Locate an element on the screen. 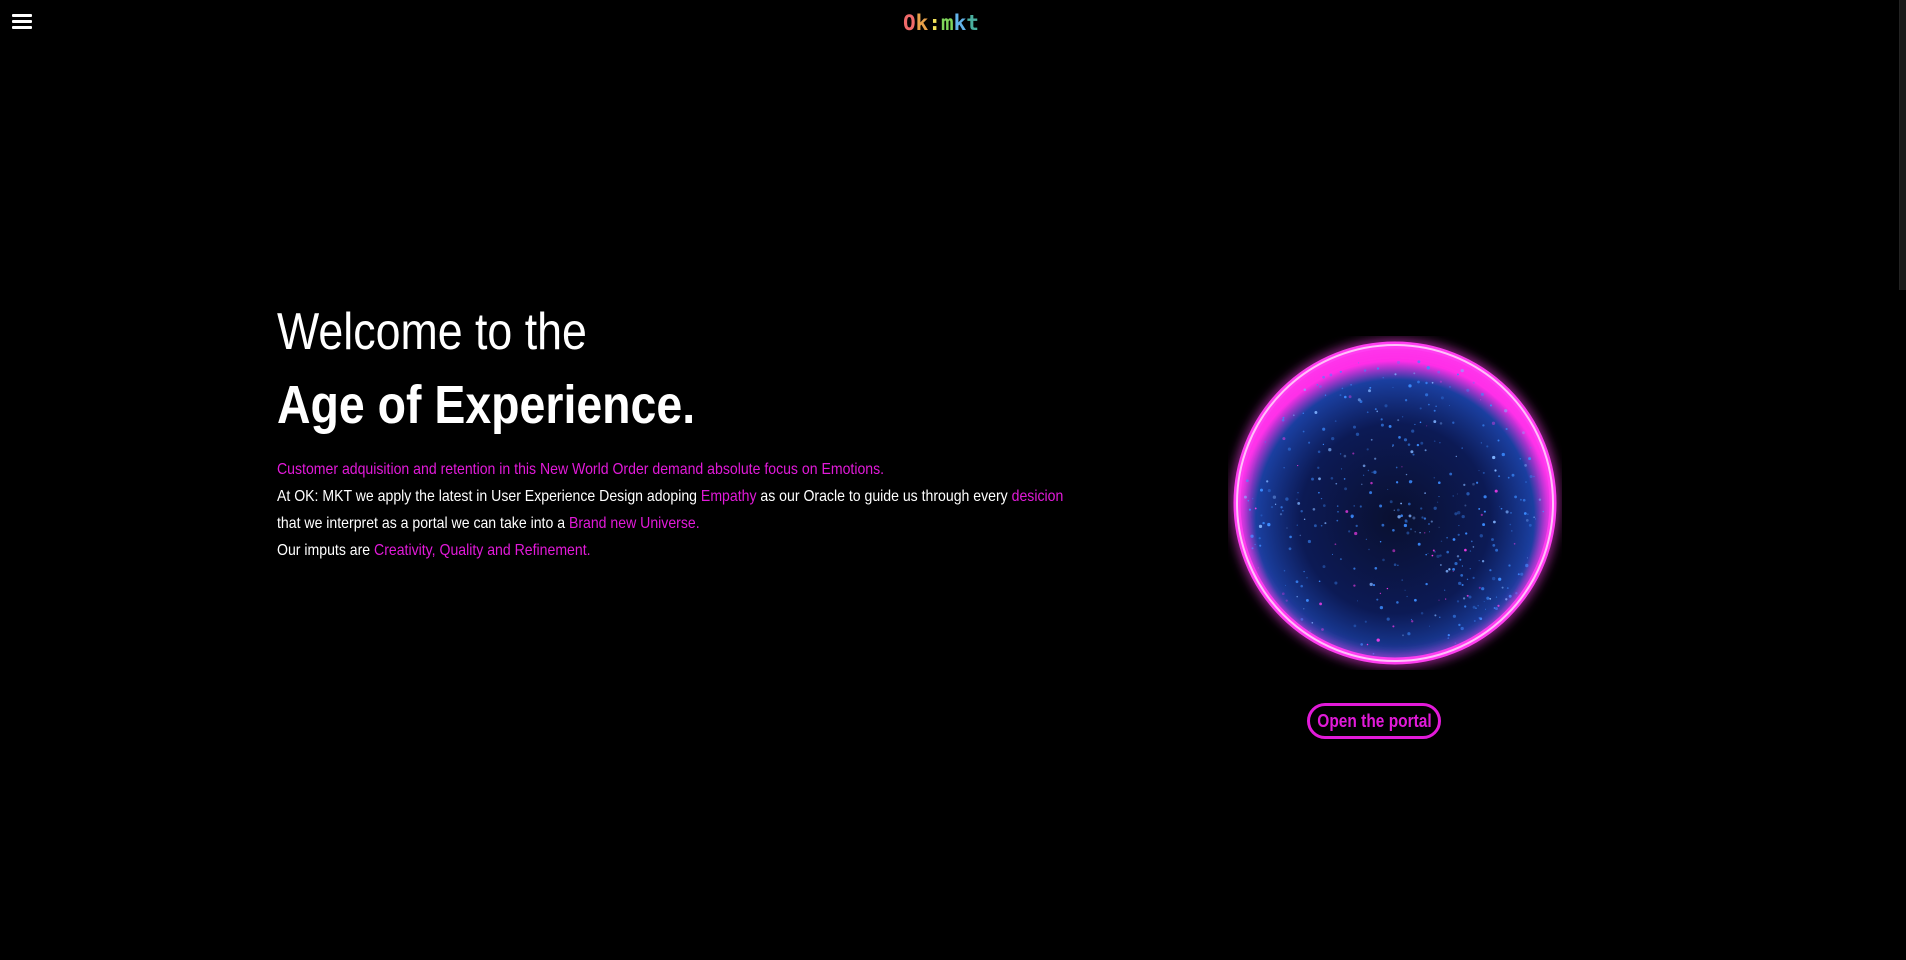 The width and height of the screenshot is (1906, 960). scrollbar is located at coordinates (1902, 145).